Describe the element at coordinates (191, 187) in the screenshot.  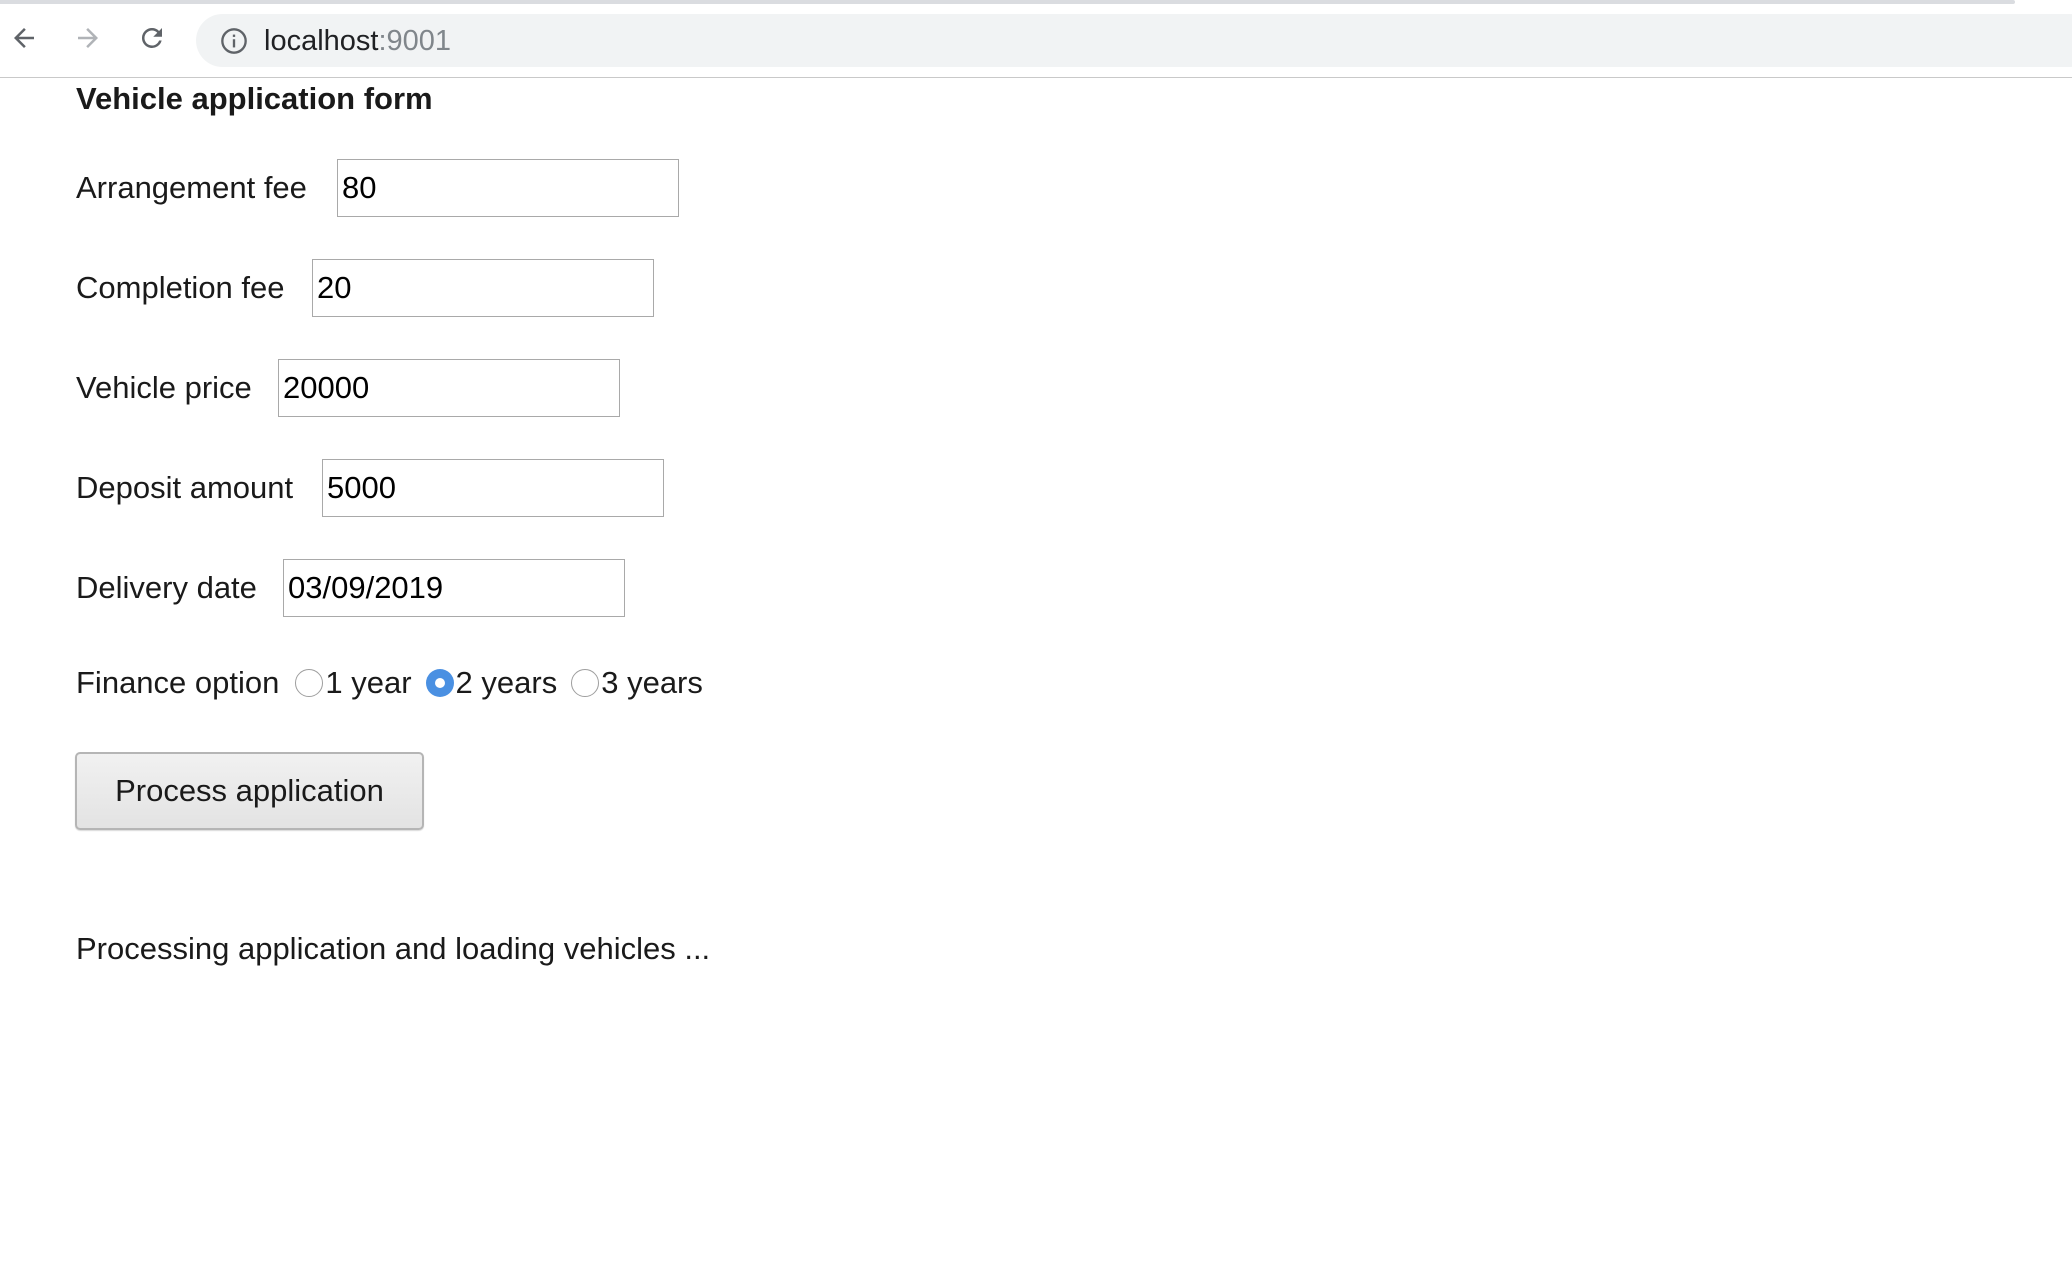
I see `arrangement-fee-label: Arrangement fee` at that location.